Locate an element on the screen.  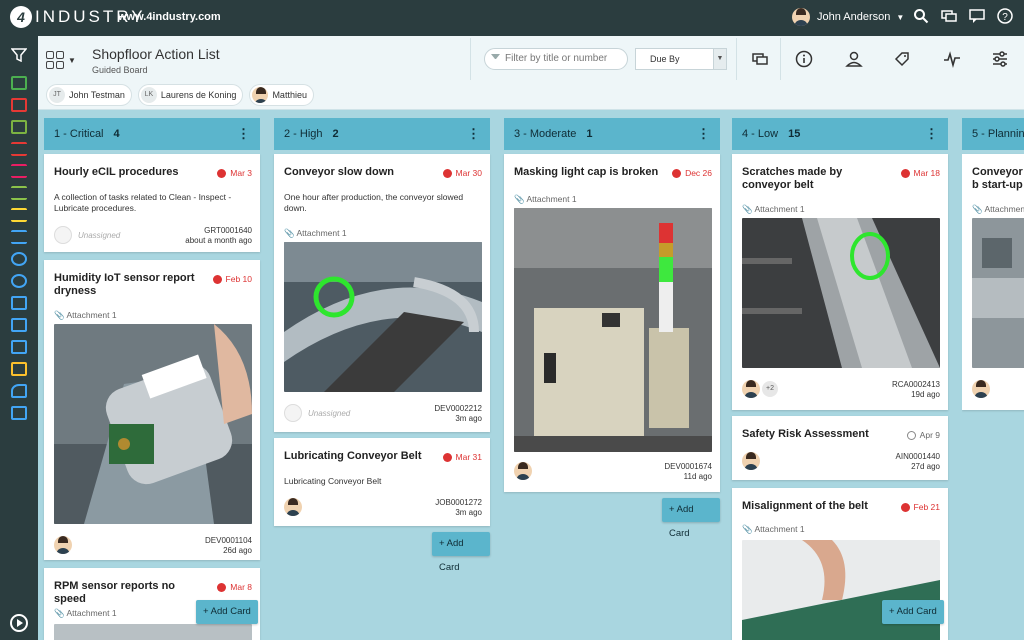
card-attachment: 📎 Attachment is located at coordinates (998, 209).